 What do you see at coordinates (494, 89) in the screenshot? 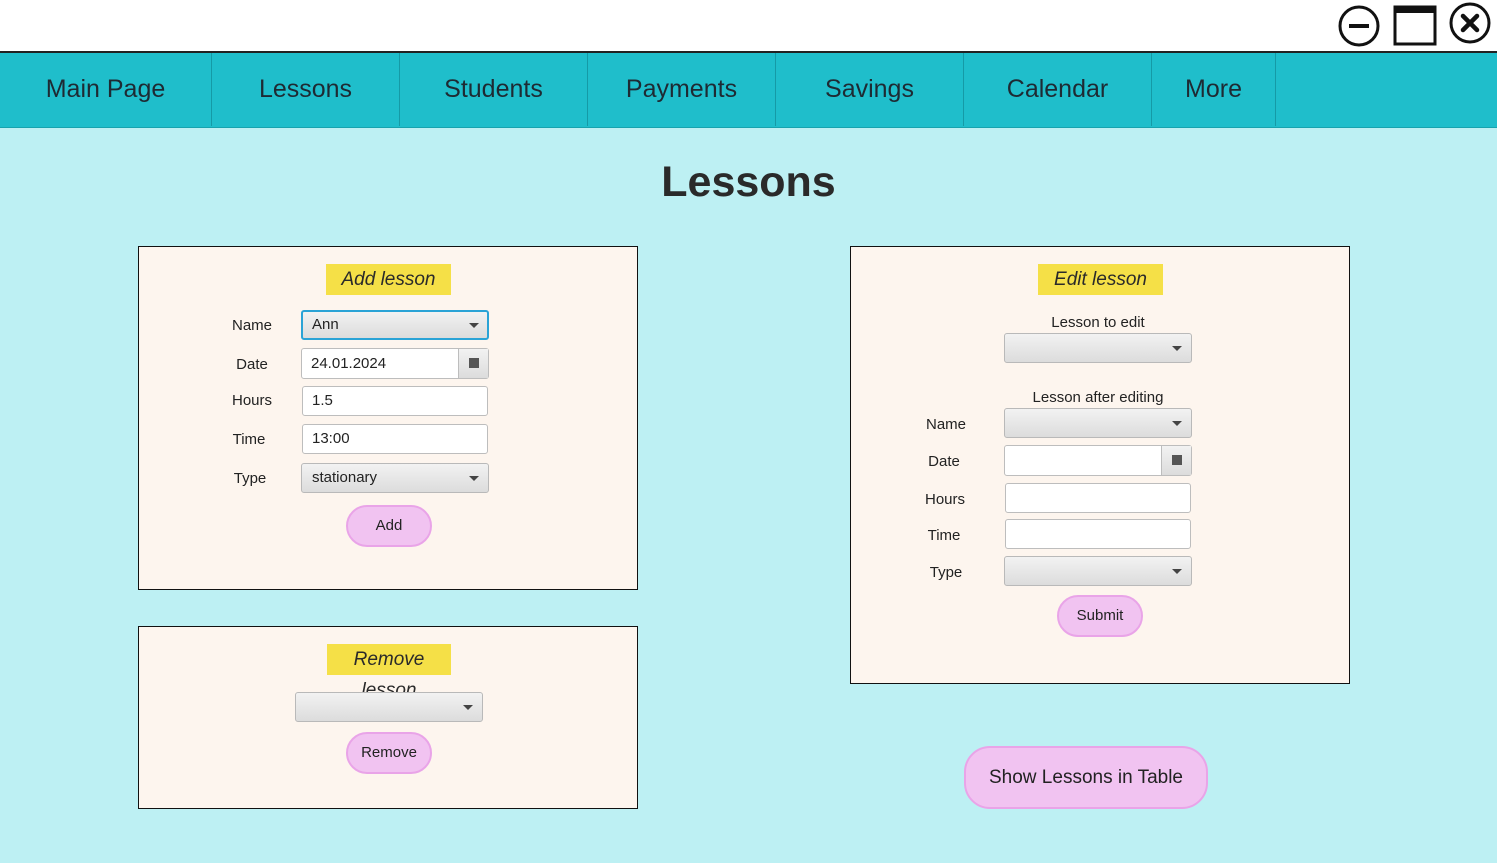
I see `nav-item-students: Students` at bounding box center [494, 89].